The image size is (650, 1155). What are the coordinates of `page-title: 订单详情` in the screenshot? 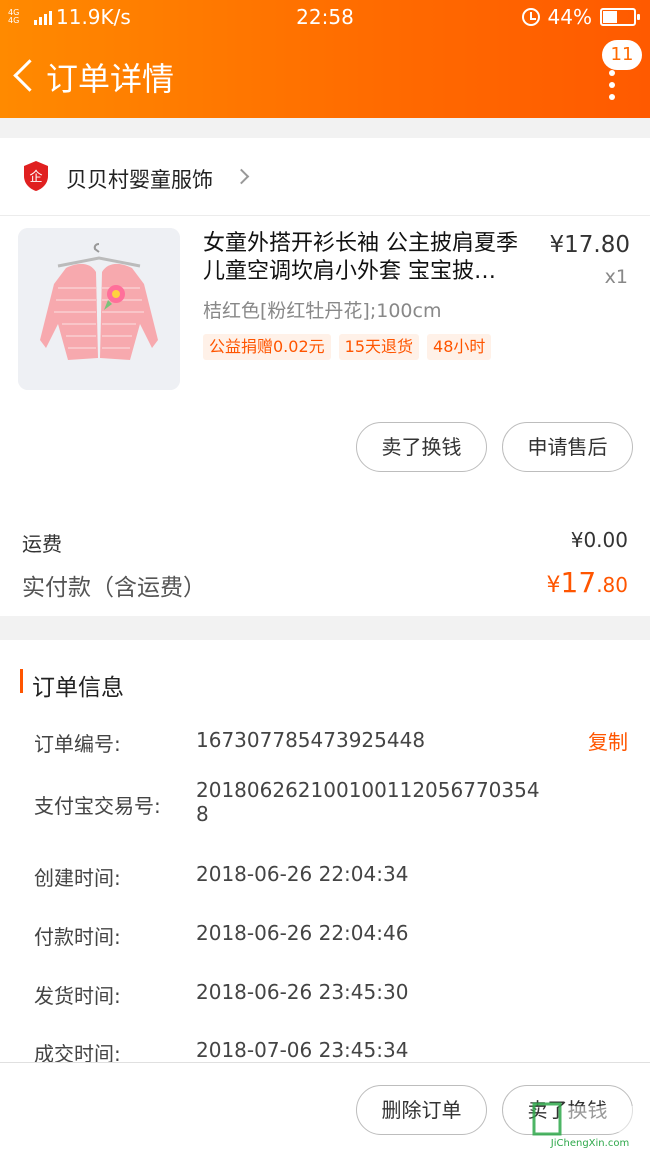 It's located at (110, 79).